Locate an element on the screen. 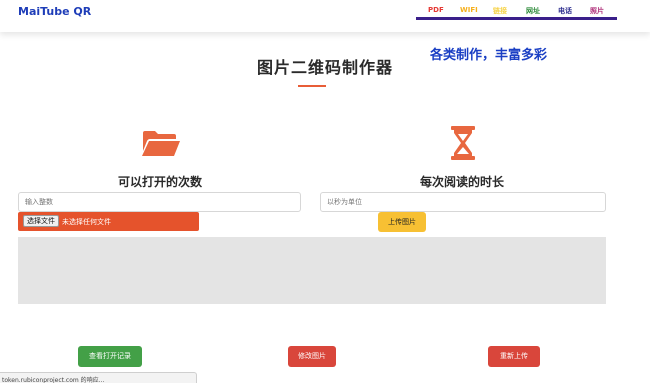 This screenshot has width=650, height=383. nav-item-photo: 照片 is located at coordinates (597, 11).